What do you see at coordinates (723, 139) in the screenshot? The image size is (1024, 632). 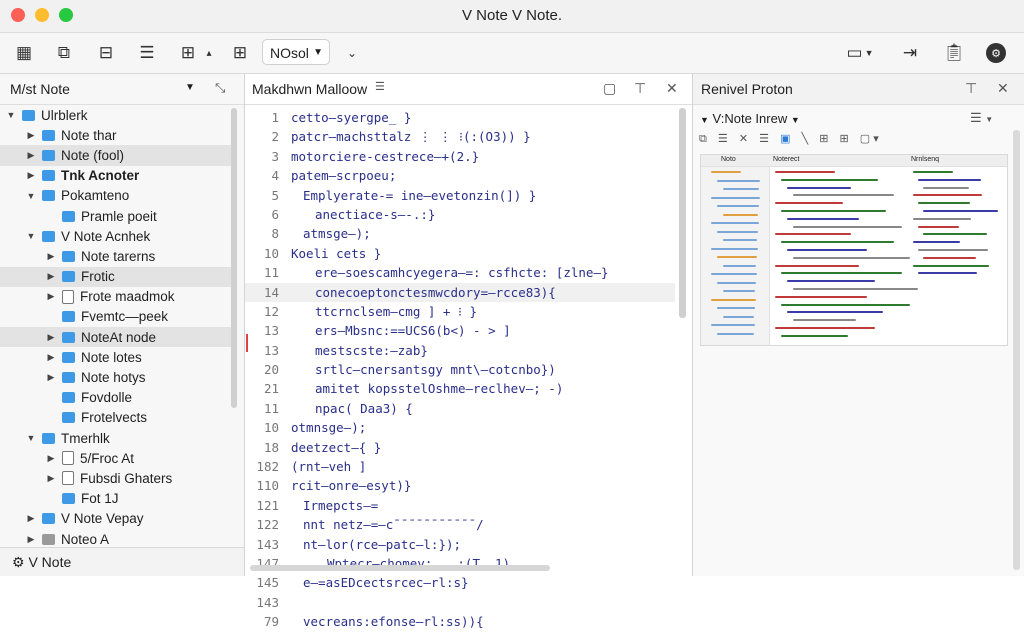 I see `bold-icon: ☰` at bounding box center [723, 139].